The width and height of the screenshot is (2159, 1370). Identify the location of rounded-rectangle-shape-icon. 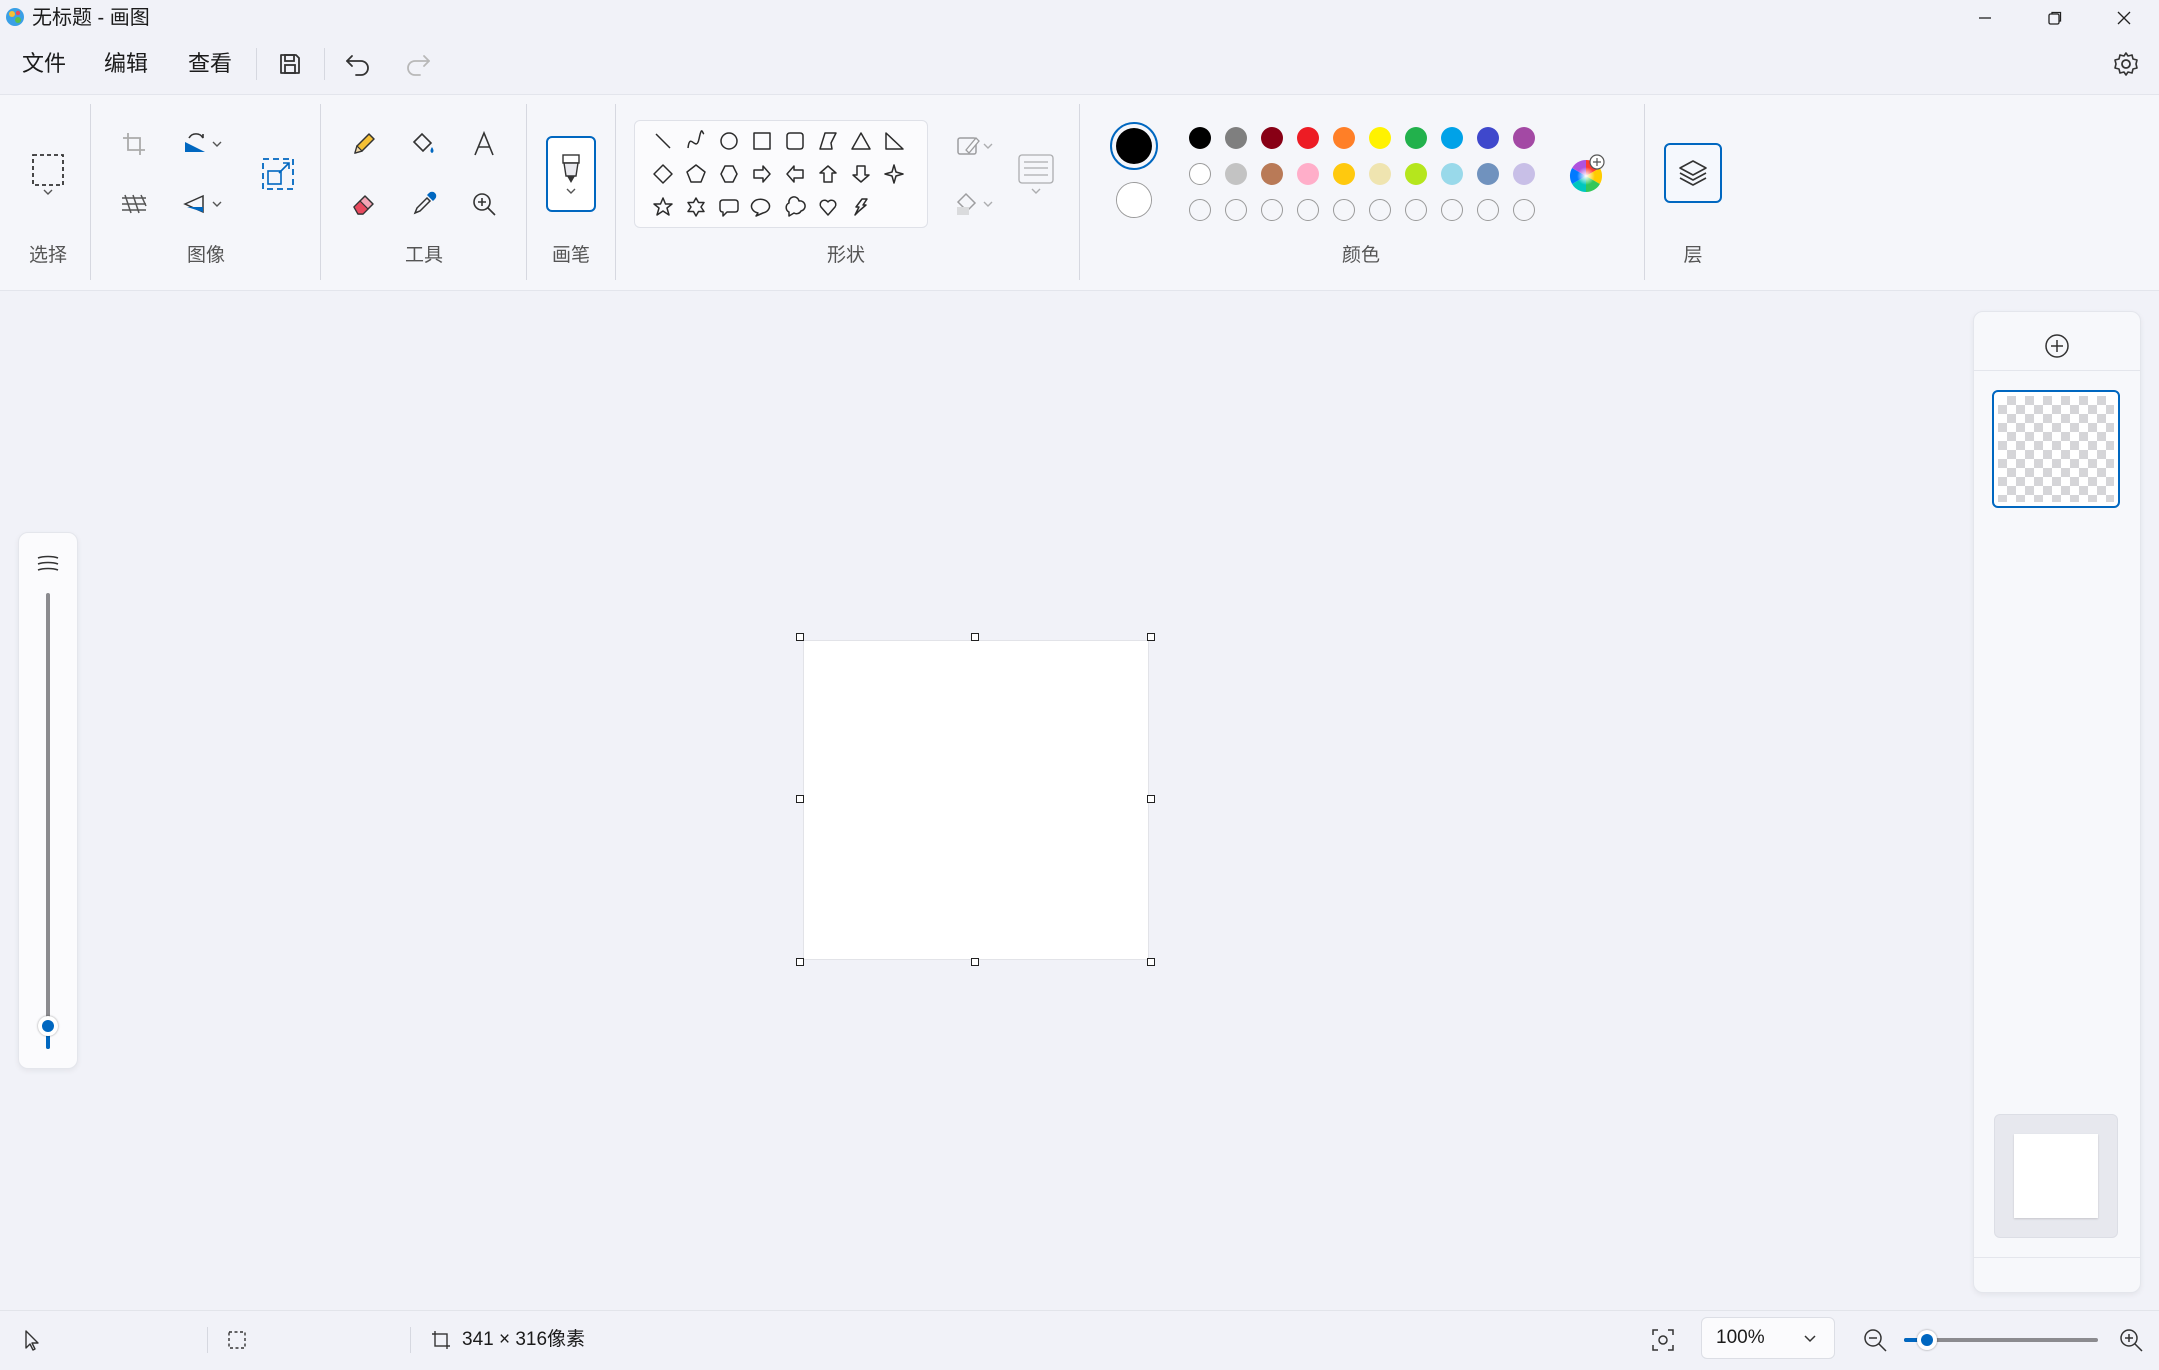
(795, 141).